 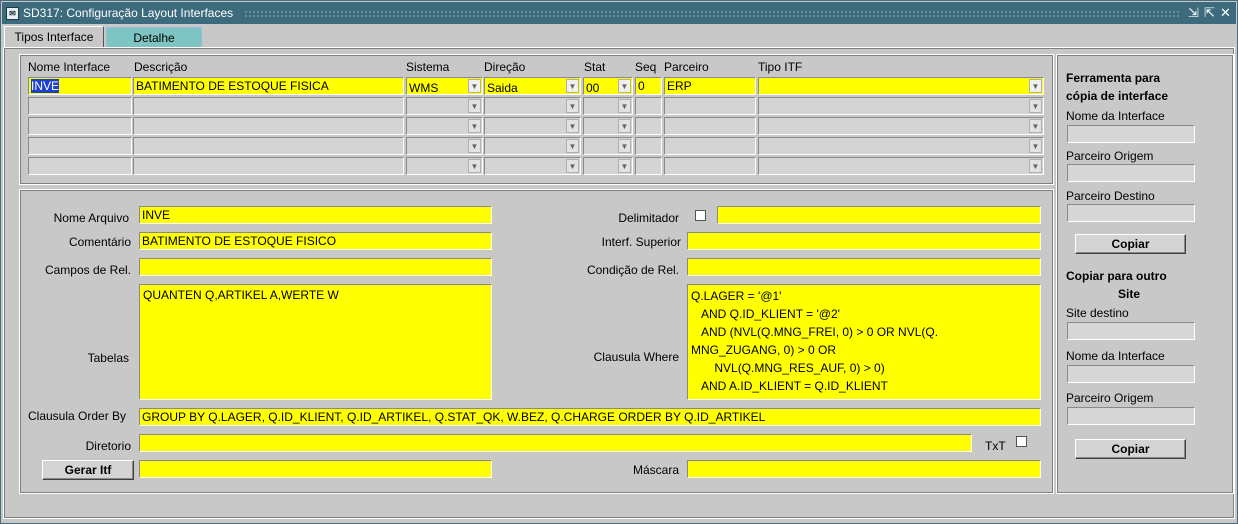 What do you see at coordinates (80, 106) in the screenshot?
I see `row2-nome-field` at bounding box center [80, 106].